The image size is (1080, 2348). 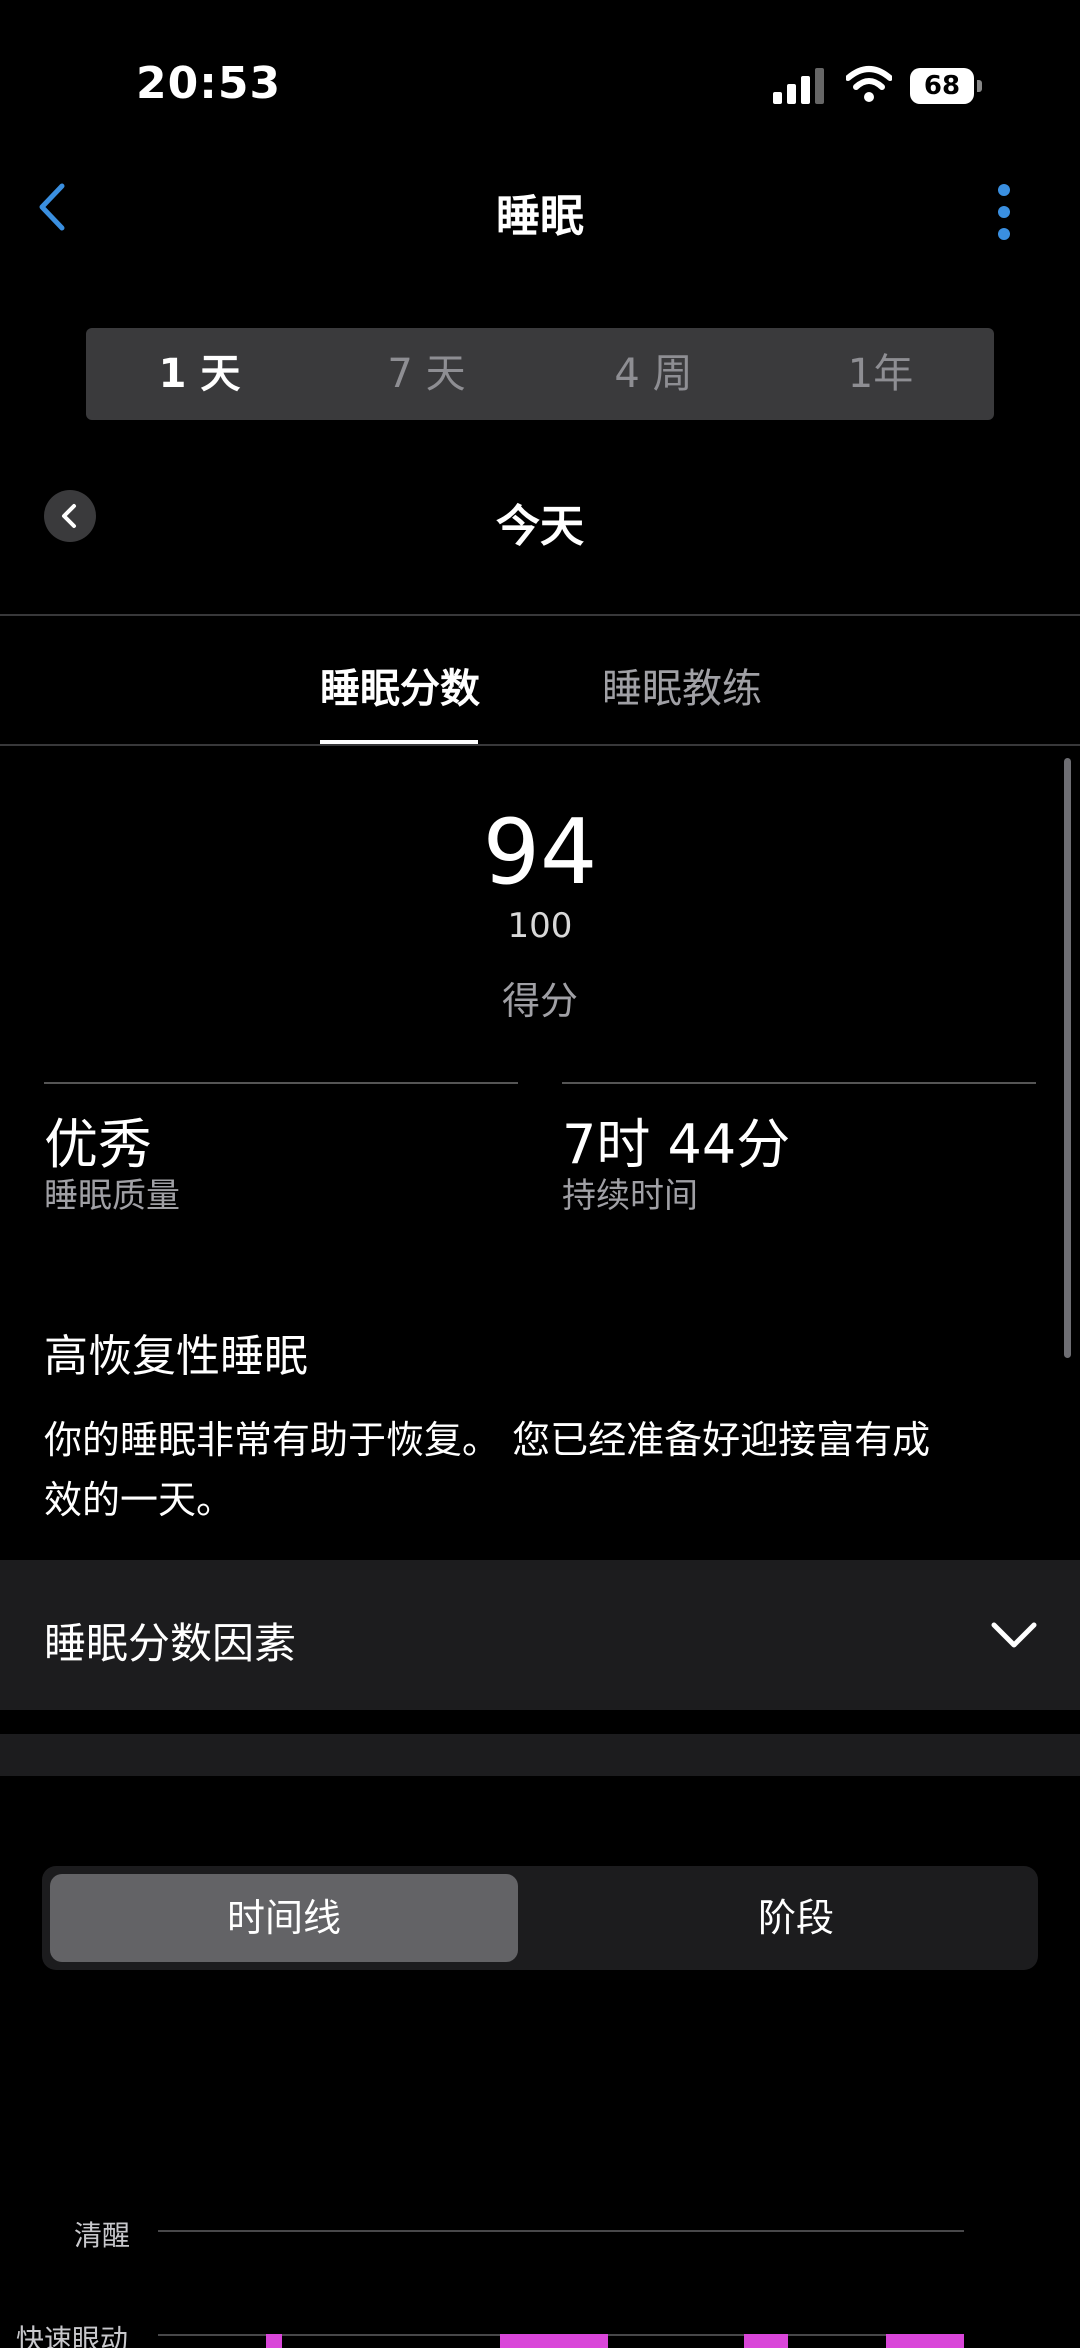 What do you see at coordinates (942, 86) in the screenshot?
I see `battery-level: 68` at bounding box center [942, 86].